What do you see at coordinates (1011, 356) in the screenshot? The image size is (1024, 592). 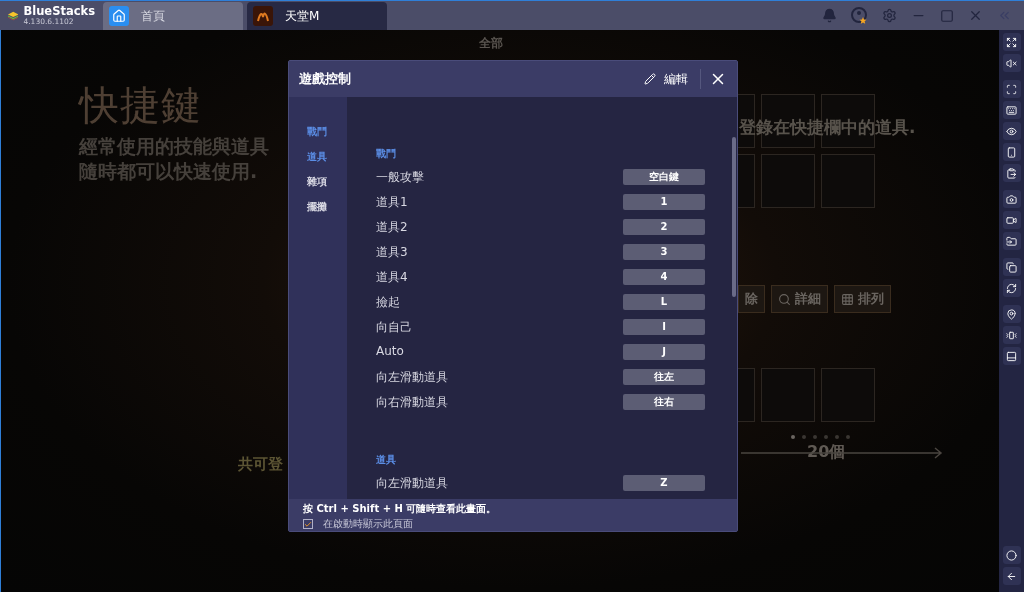 I see `panel-icon` at bounding box center [1011, 356].